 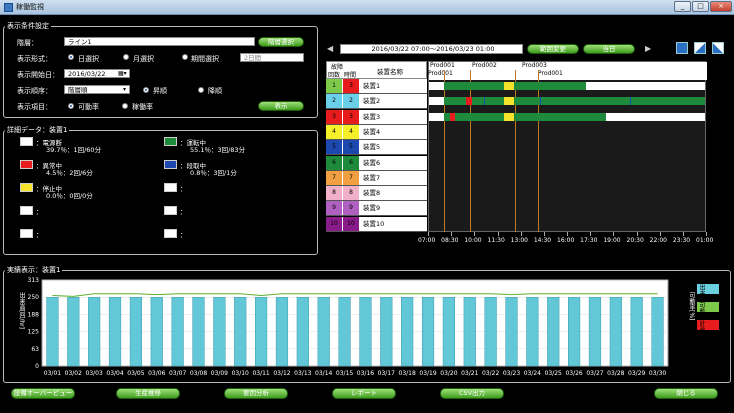 What do you see at coordinates (272, 57) in the screenshot?
I see `period-dropdown: 2日間` at bounding box center [272, 57].